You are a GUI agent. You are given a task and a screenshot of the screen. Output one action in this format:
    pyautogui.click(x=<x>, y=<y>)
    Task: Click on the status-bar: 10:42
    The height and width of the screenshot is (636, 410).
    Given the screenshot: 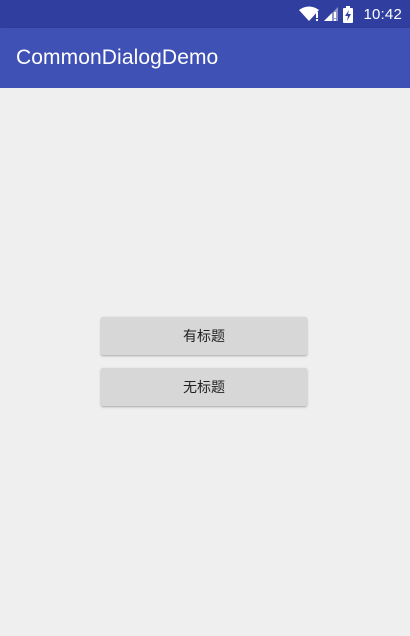 What is the action you would take?
    pyautogui.click(x=205, y=14)
    